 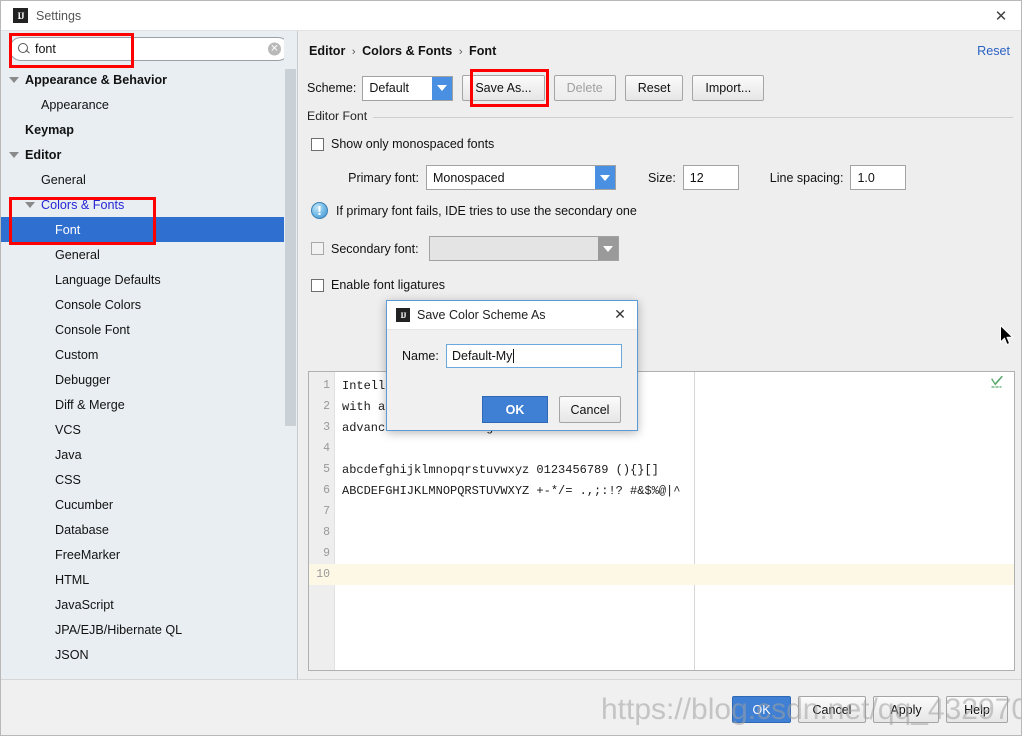 I want to click on sidebar-item-label: Custom, so click(x=77, y=354).